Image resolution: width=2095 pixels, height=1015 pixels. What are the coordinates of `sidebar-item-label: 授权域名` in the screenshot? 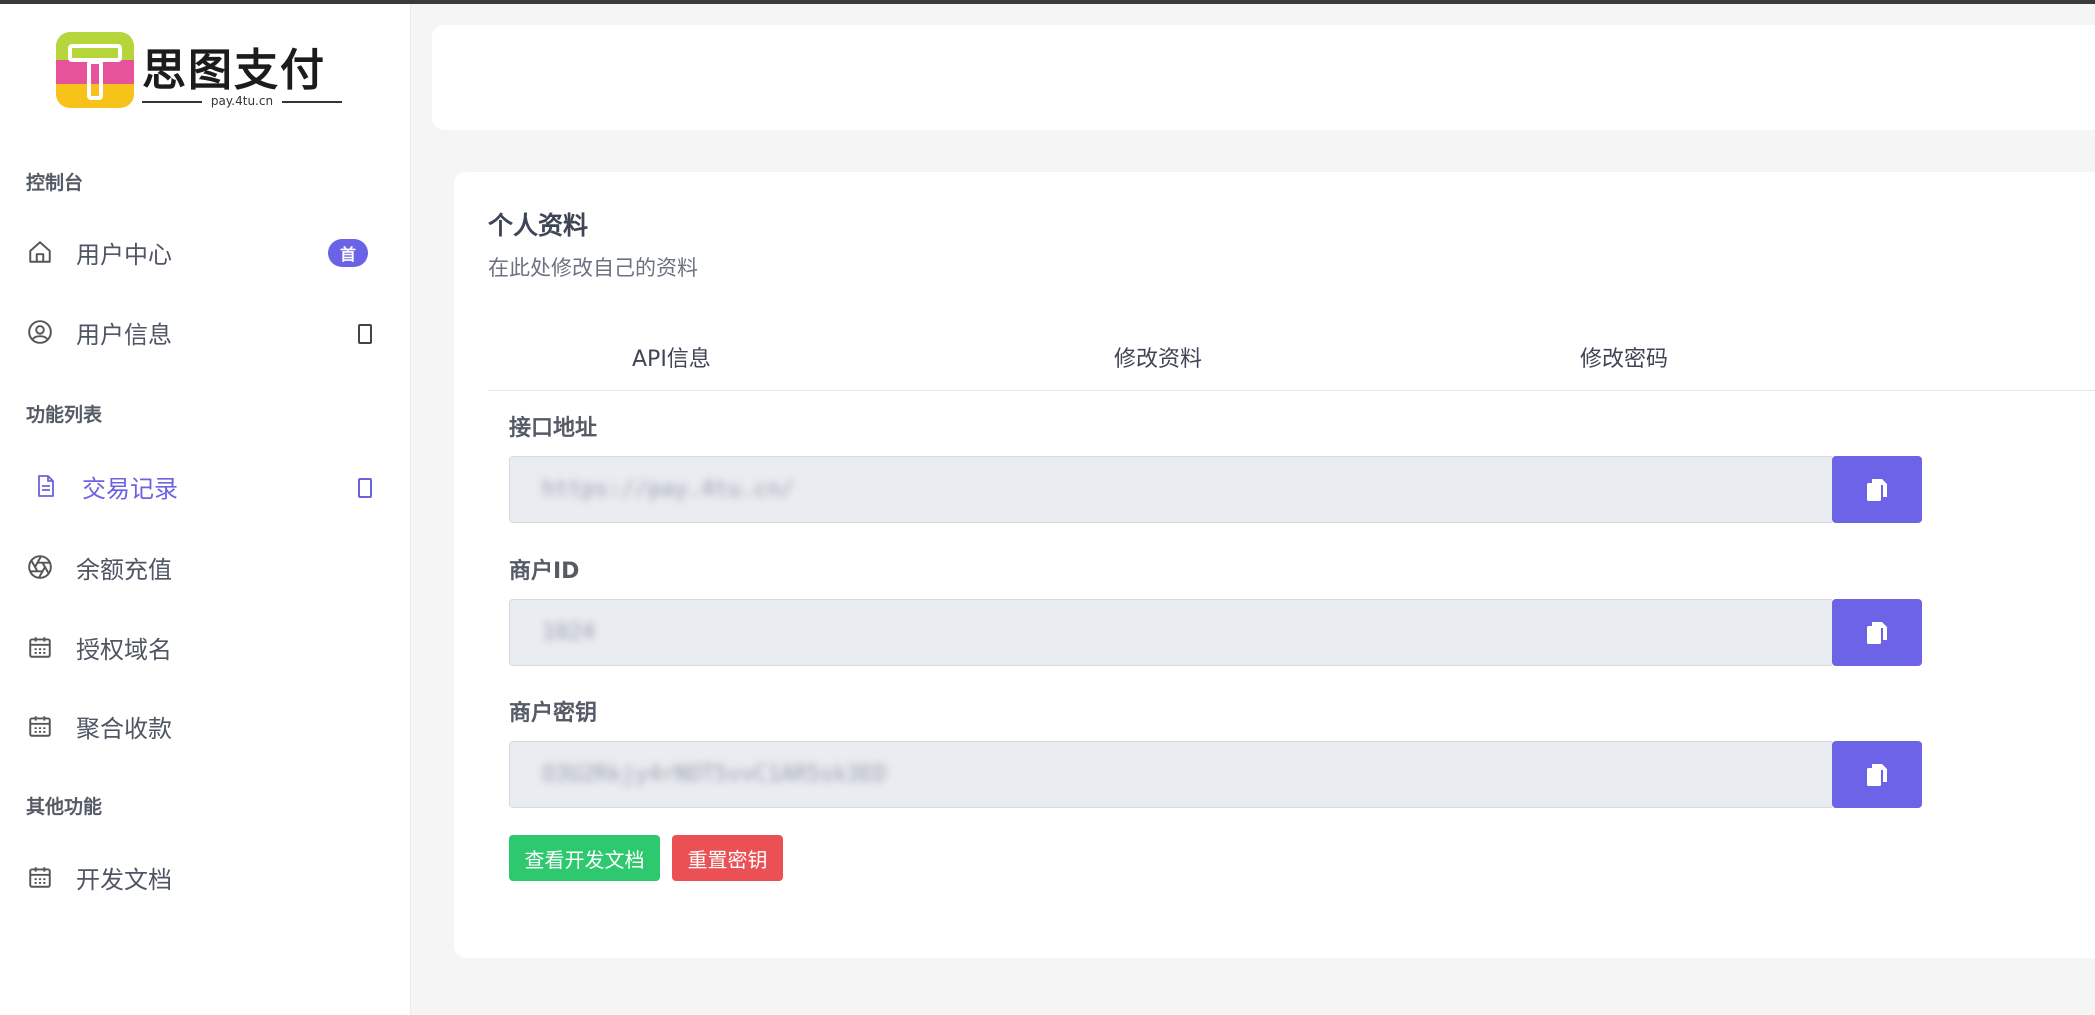 It's located at (124, 649).